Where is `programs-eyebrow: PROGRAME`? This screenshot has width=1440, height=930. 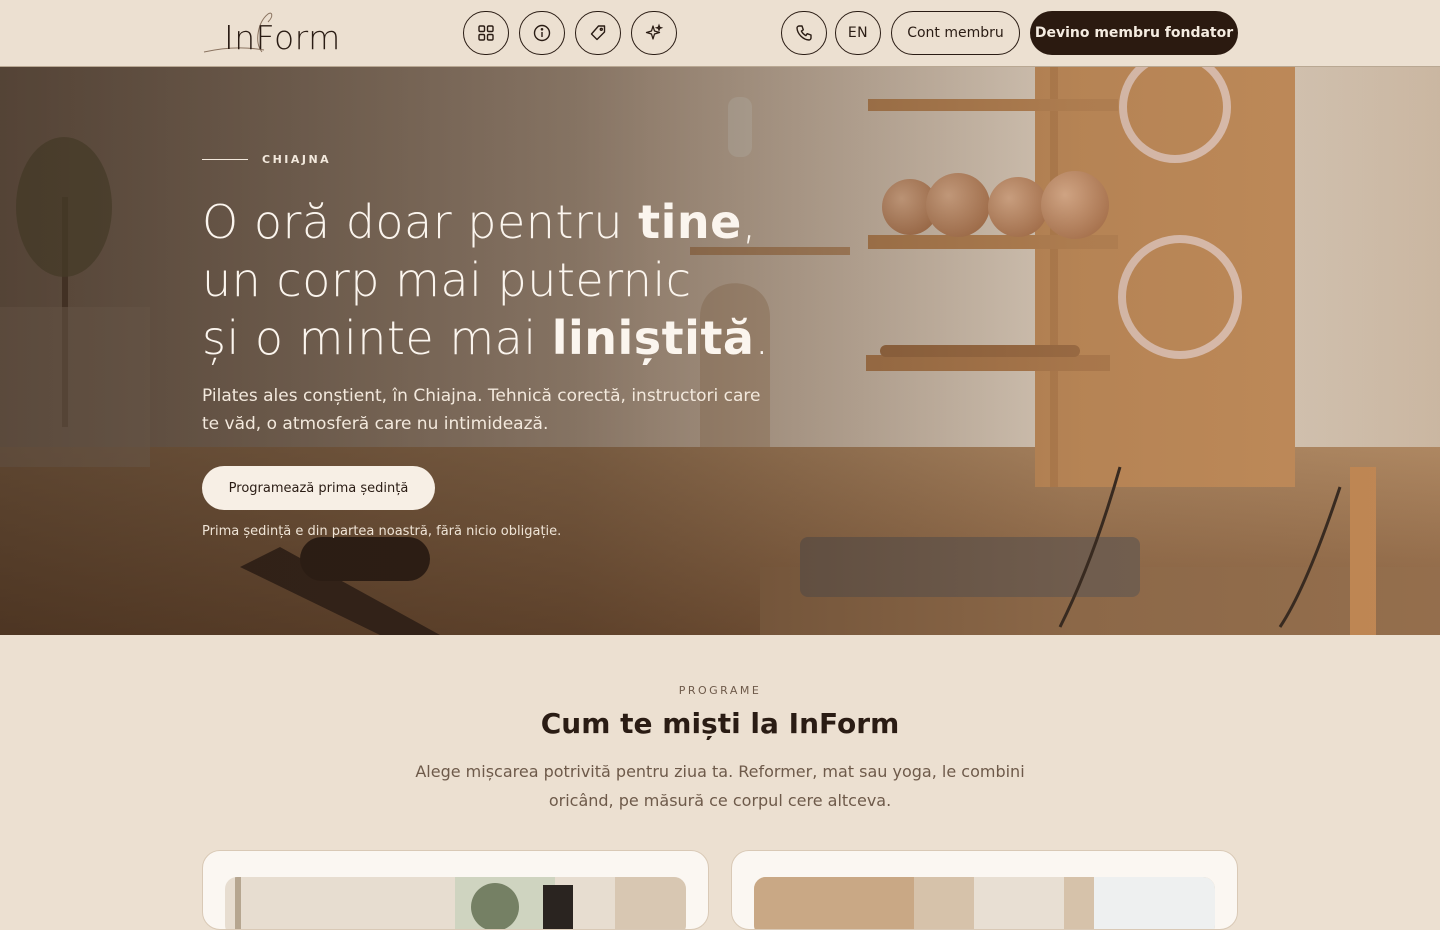 programs-eyebrow: PROGRAME is located at coordinates (720, 690).